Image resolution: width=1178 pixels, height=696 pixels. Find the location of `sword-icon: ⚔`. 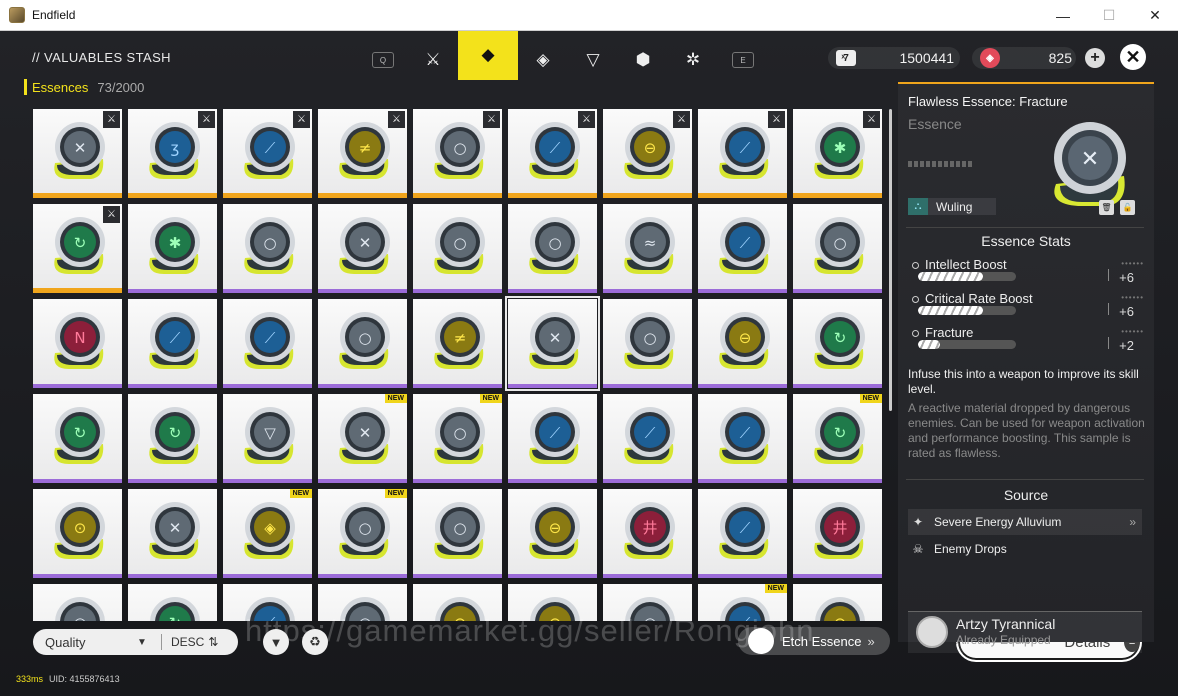

sword-icon: ⚔ is located at coordinates (681, 119).